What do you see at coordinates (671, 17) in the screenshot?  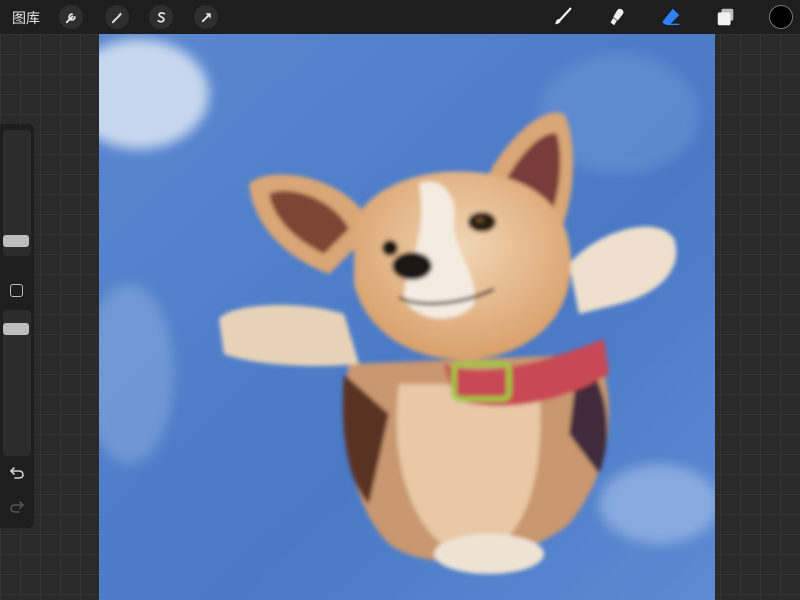 I see `eraser-icon` at bounding box center [671, 17].